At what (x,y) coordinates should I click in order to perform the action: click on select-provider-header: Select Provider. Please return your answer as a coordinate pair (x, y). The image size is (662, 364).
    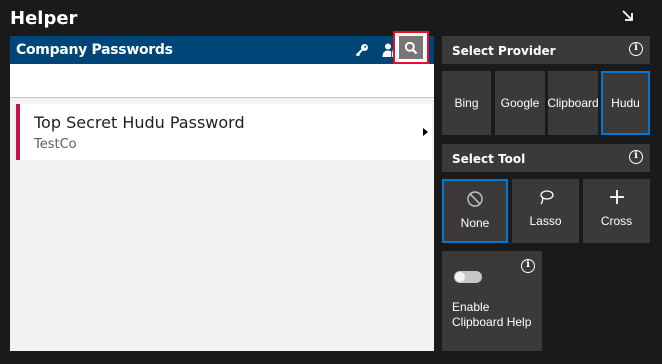
    Looking at the image, I should click on (546, 50).